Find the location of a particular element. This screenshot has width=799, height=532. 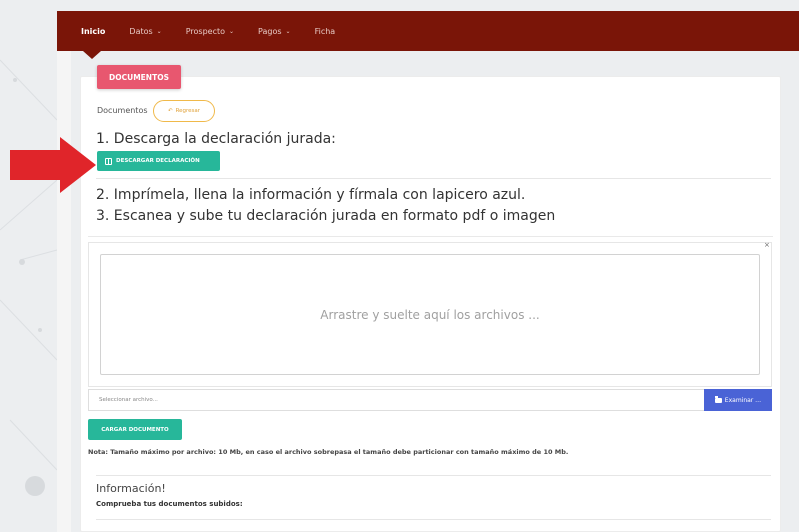

close-icon: × is located at coordinates (767, 245).